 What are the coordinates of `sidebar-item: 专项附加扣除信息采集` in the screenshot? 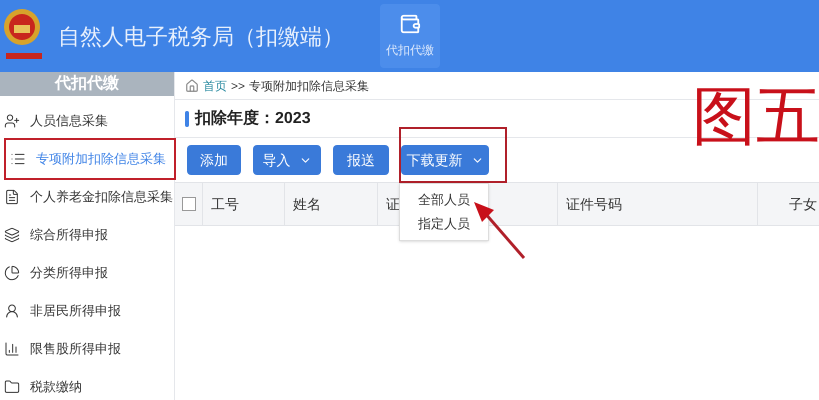 It's located at (90, 159).